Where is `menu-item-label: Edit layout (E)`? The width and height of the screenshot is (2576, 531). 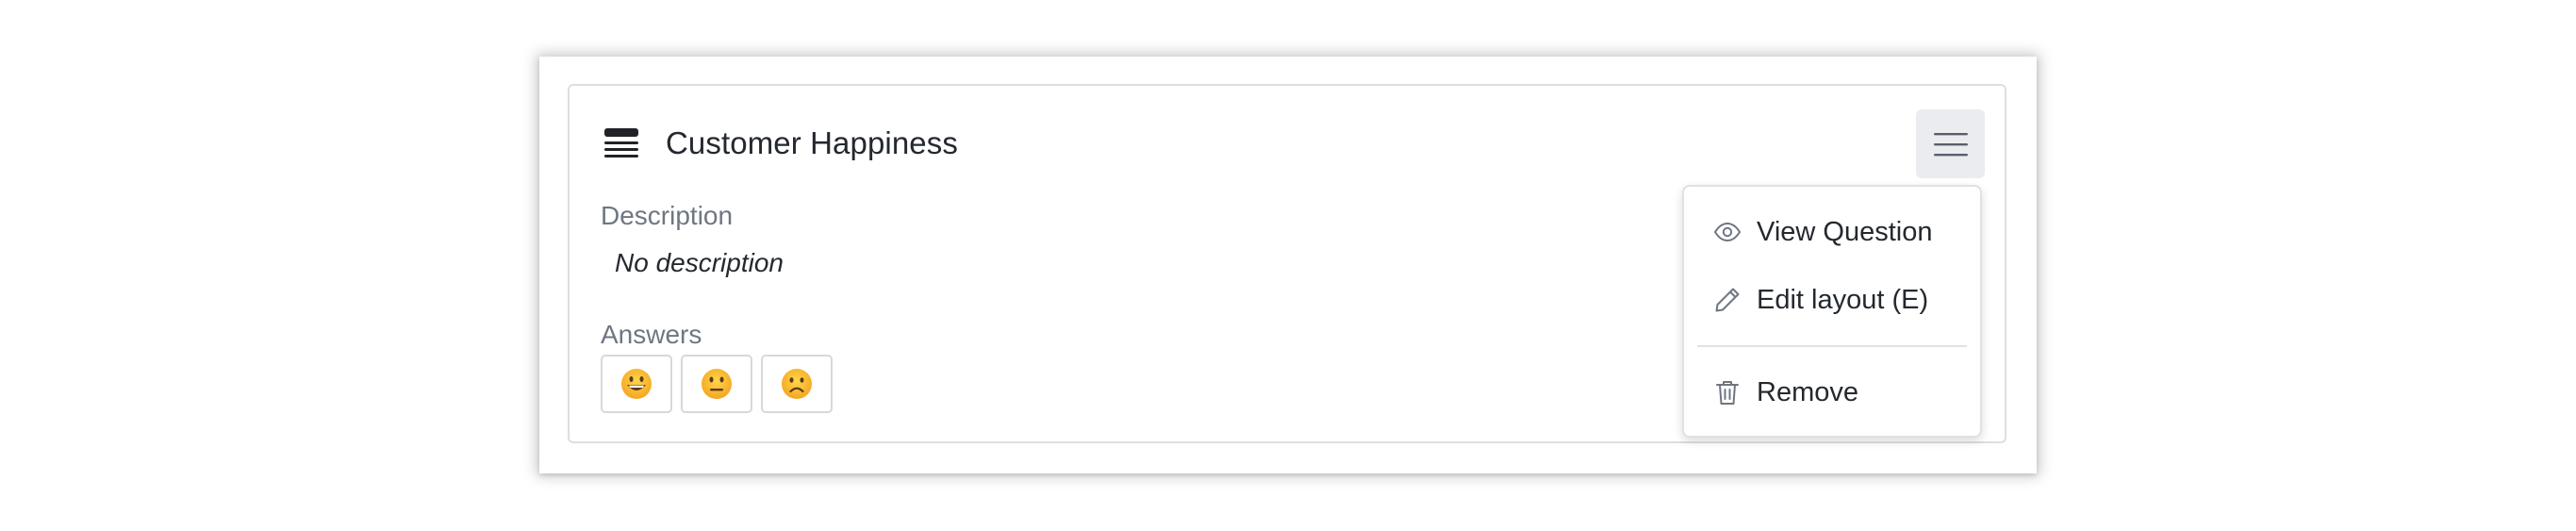 menu-item-label: Edit layout (E) is located at coordinates (1843, 300).